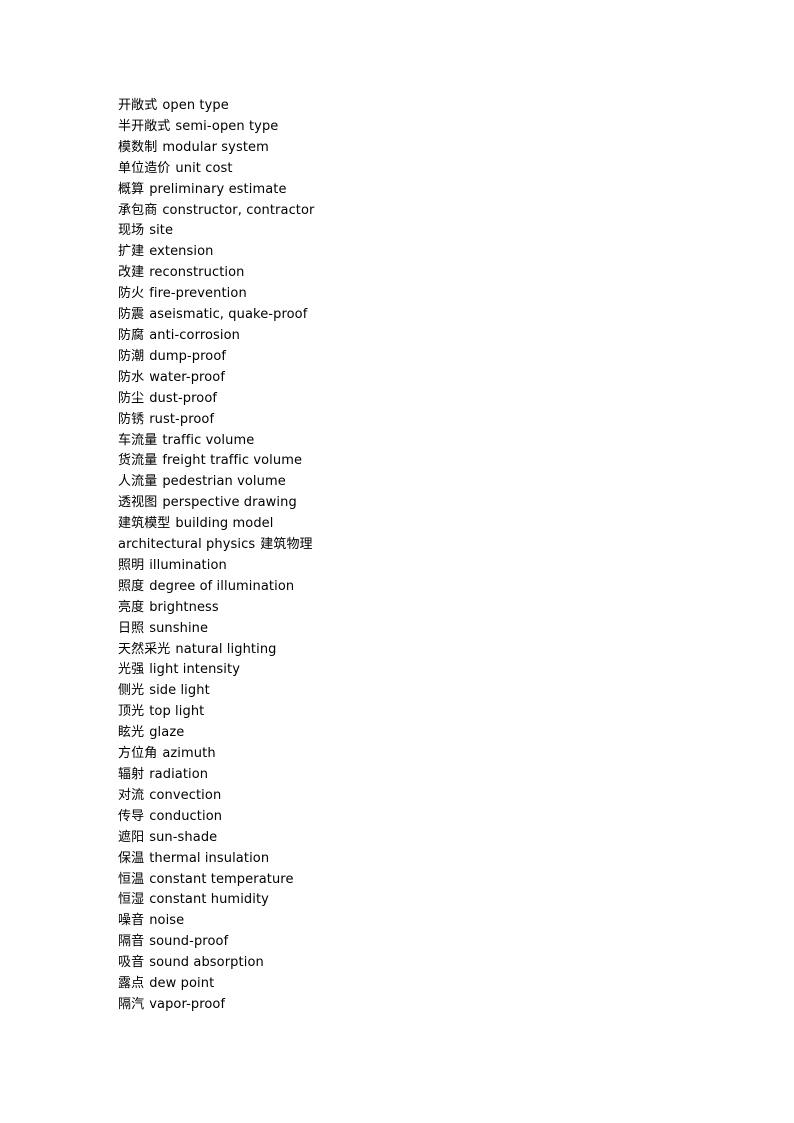 The image size is (794, 1123). I want to click on glossary-term-translation: noise, so click(167, 921).